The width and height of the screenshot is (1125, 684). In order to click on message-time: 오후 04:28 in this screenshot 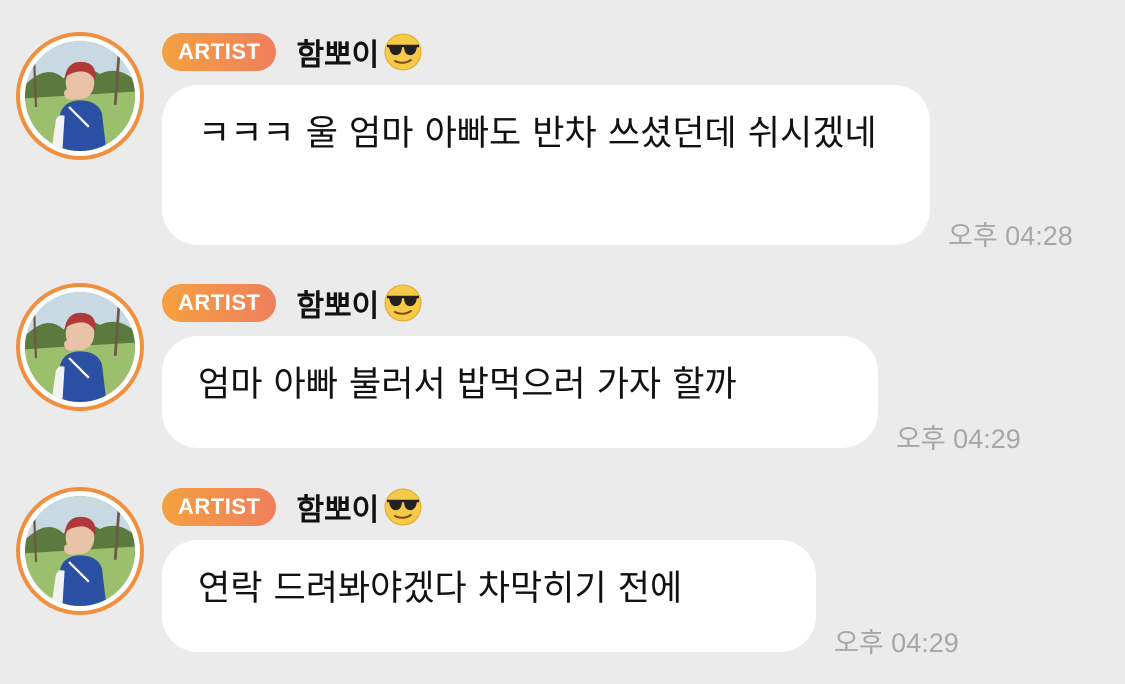, I will do `click(1010, 236)`.